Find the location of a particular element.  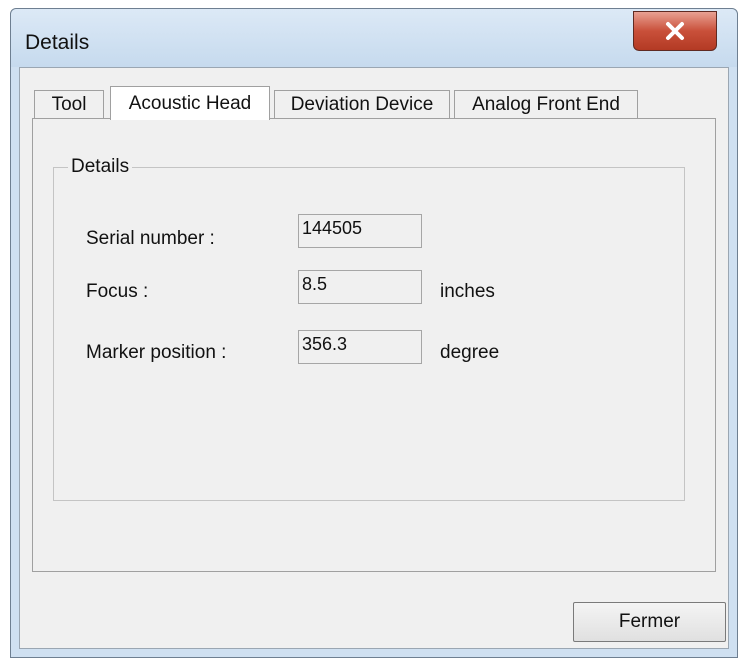

window-close-button is located at coordinates (675, 31).